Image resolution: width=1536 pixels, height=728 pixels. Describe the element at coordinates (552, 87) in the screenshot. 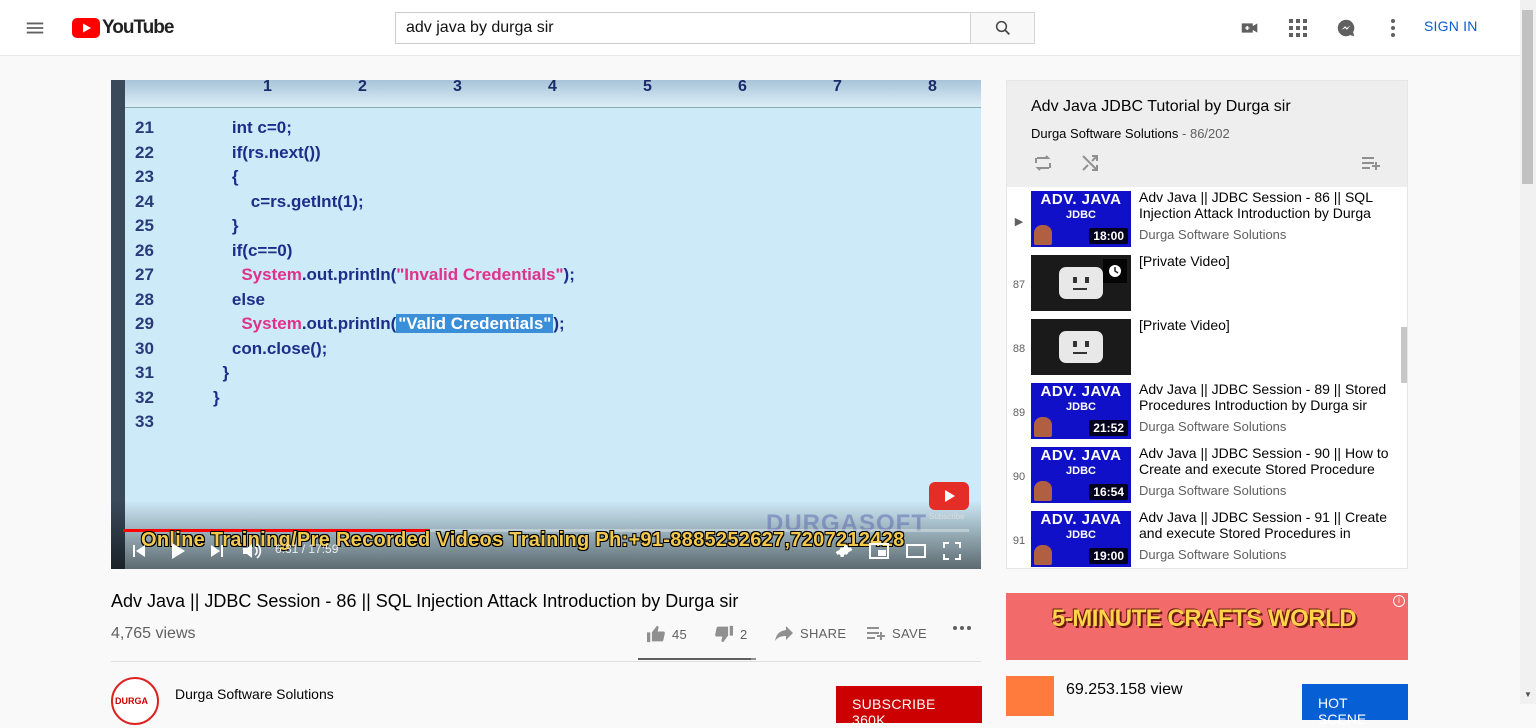

I see `ruler-number: 4` at that location.